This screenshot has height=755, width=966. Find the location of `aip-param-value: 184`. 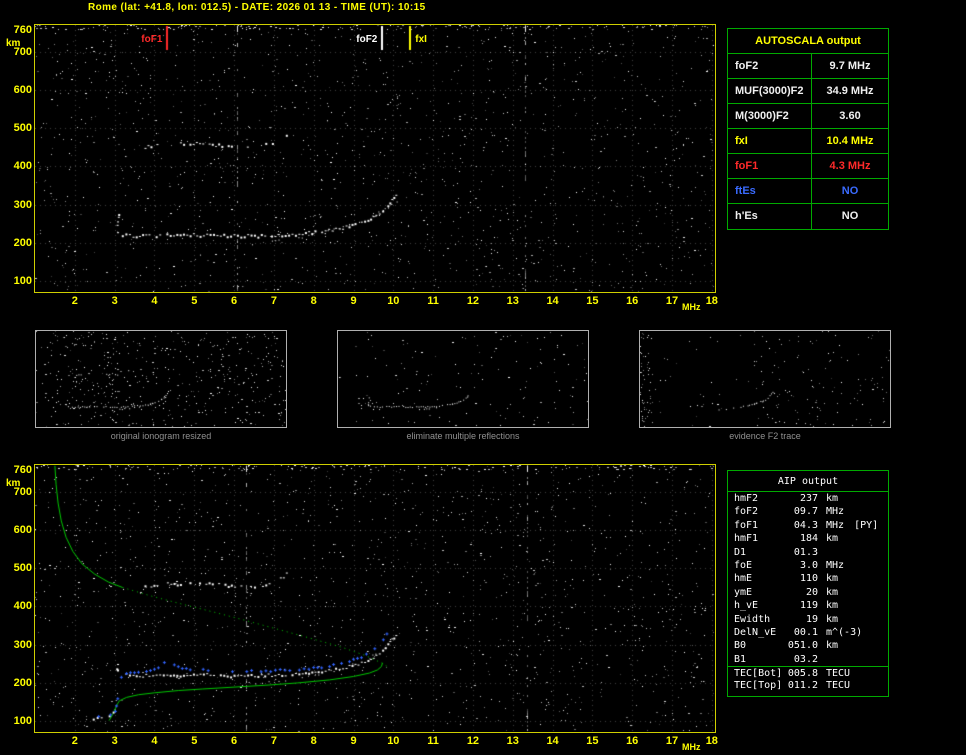

aip-param-value: 184 is located at coordinates (808, 539).